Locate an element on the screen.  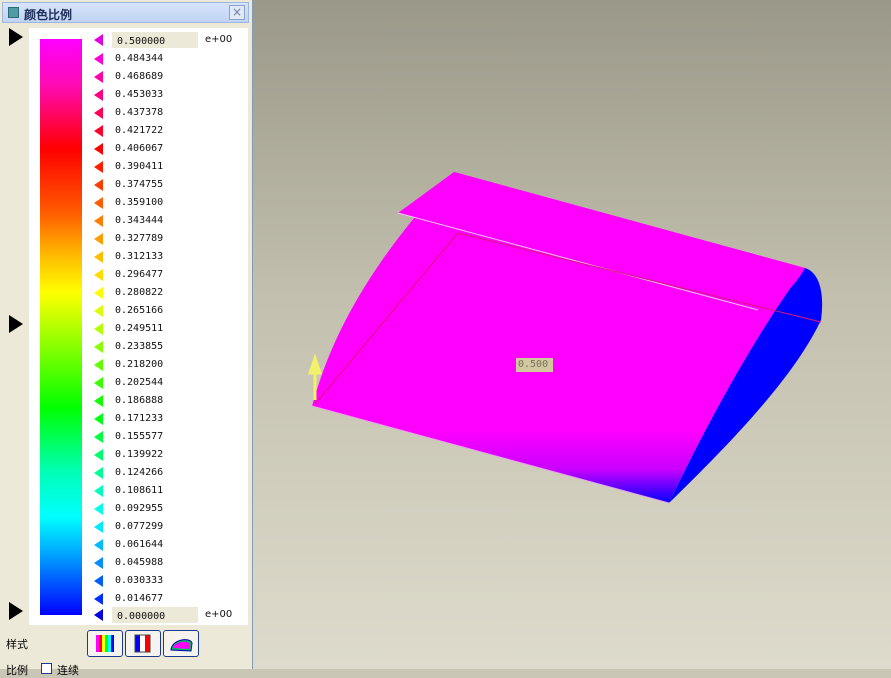
max-value-input is located at coordinates (155, 40).